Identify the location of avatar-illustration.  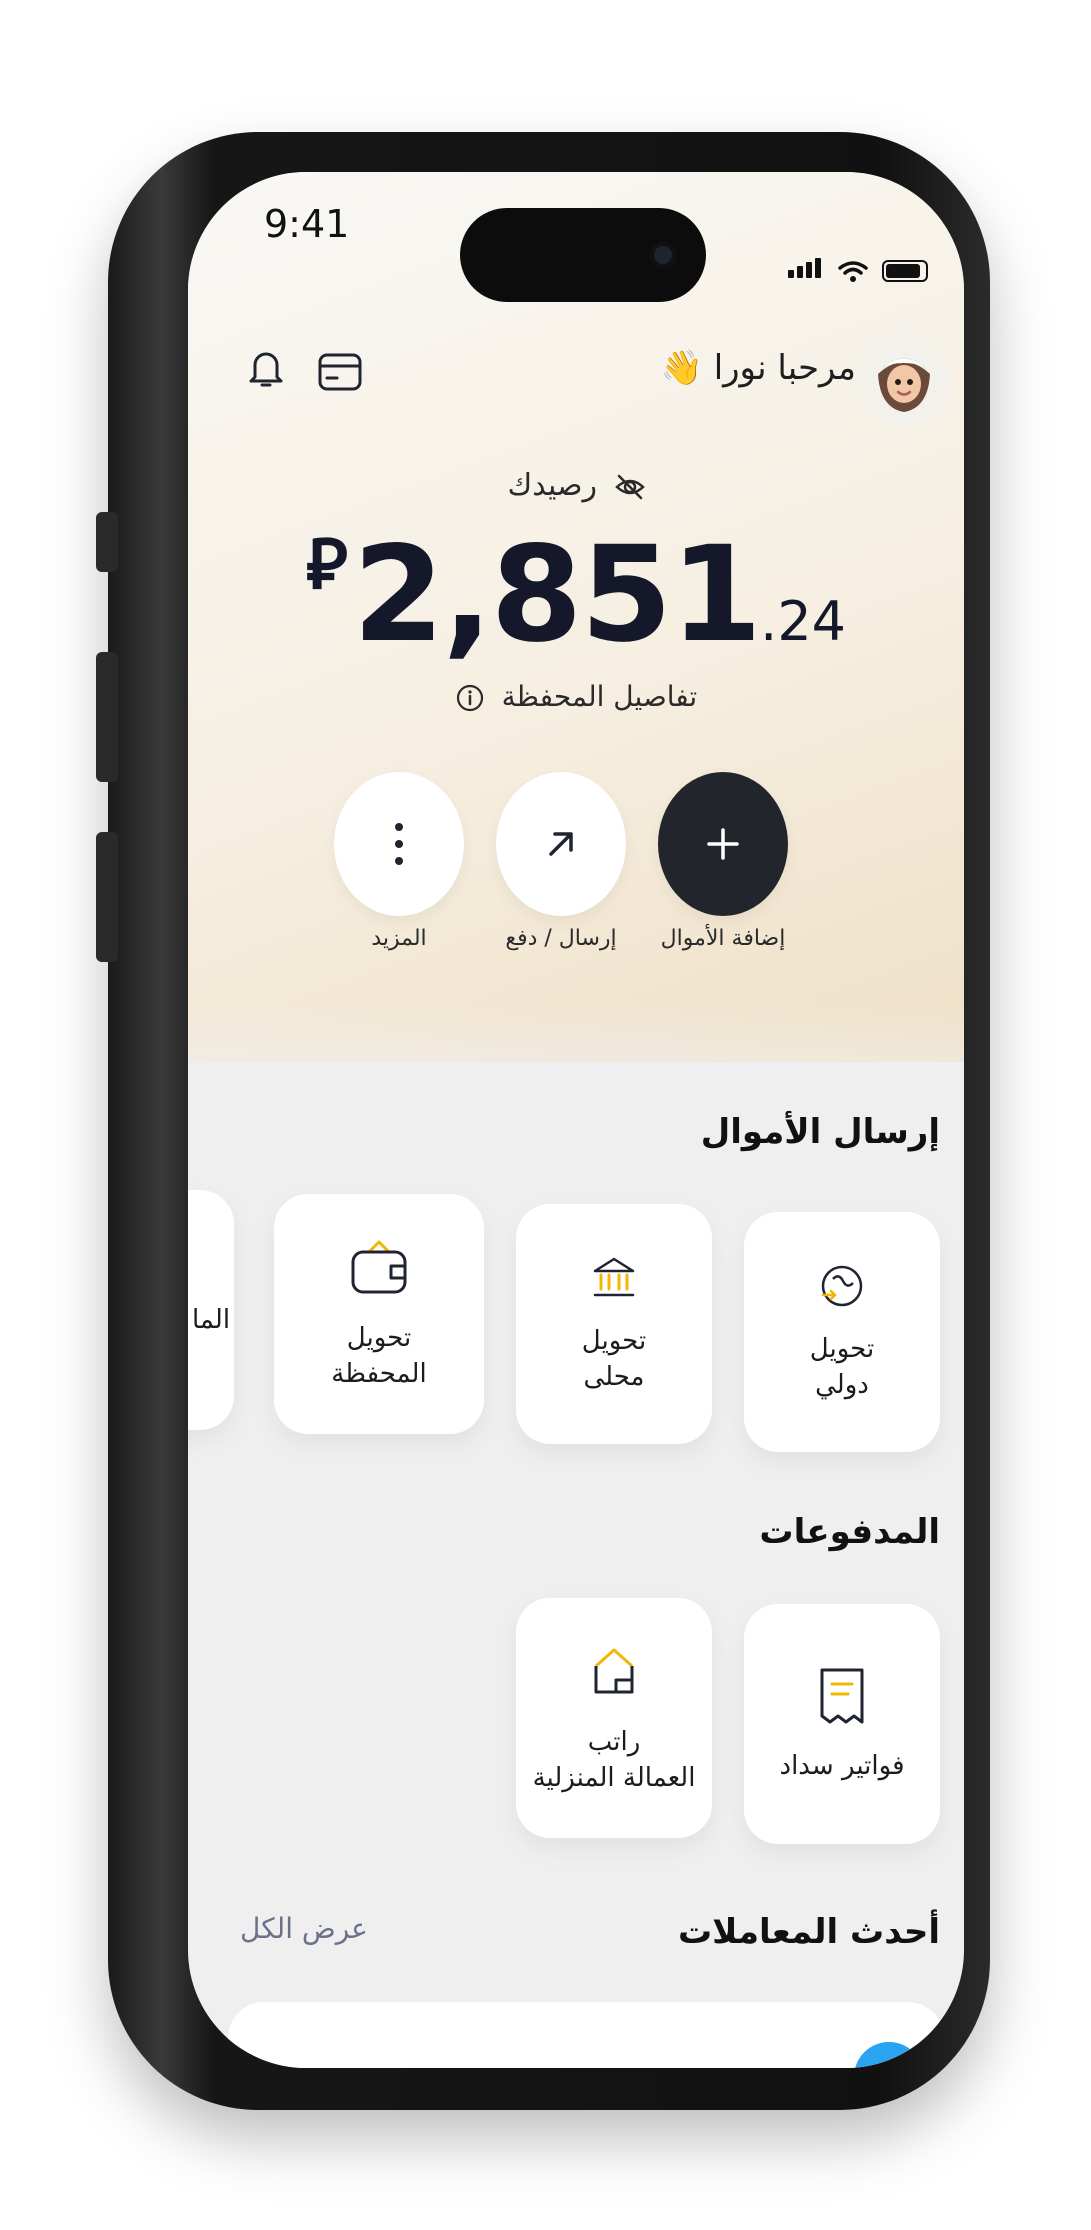
(904, 378).